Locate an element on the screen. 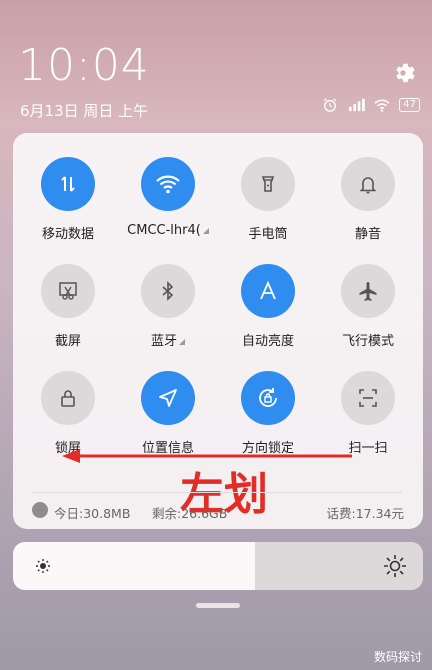 The width and height of the screenshot is (432, 670). tile-silent: 静音 is located at coordinates (368, 199).